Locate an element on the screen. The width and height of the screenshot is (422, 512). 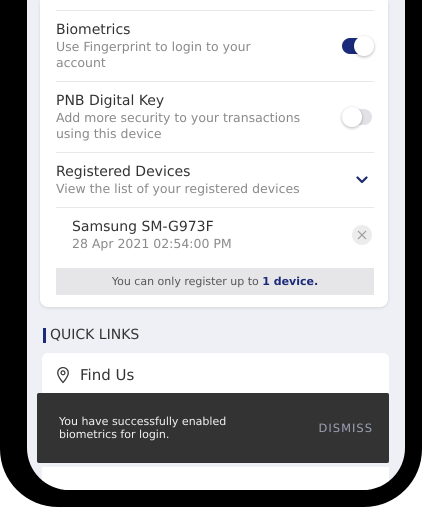
device-date: 28 Apr 2021 02:54:00 PM is located at coordinates (152, 244).